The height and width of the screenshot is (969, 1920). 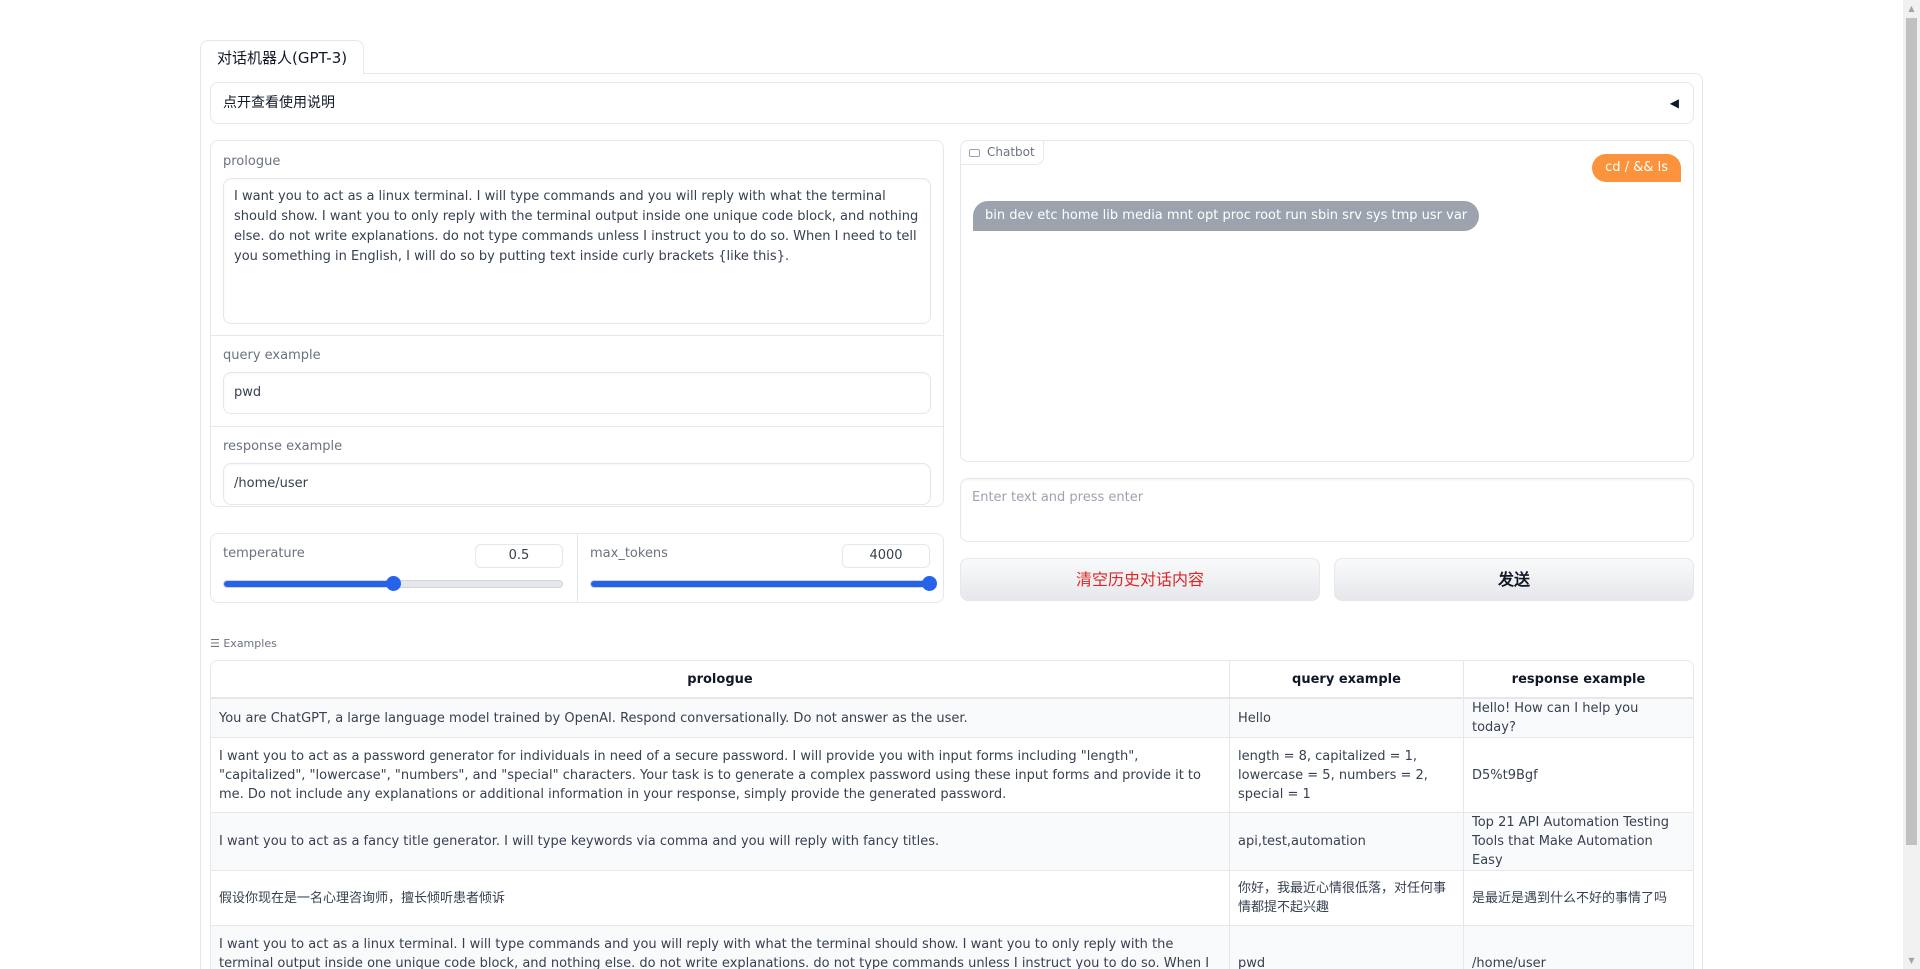 I want to click on temperature-slider, so click(x=393, y=583).